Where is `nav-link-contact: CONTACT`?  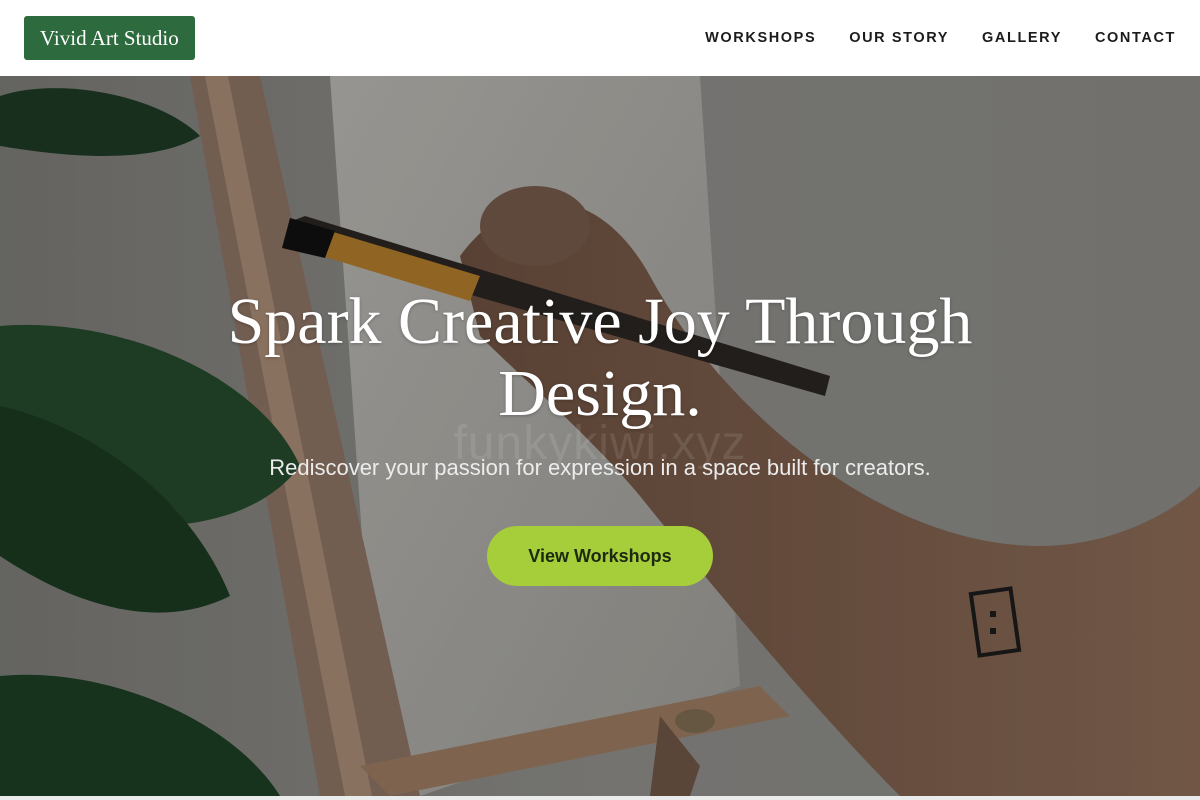
nav-link-contact: CONTACT is located at coordinates (1135, 38).